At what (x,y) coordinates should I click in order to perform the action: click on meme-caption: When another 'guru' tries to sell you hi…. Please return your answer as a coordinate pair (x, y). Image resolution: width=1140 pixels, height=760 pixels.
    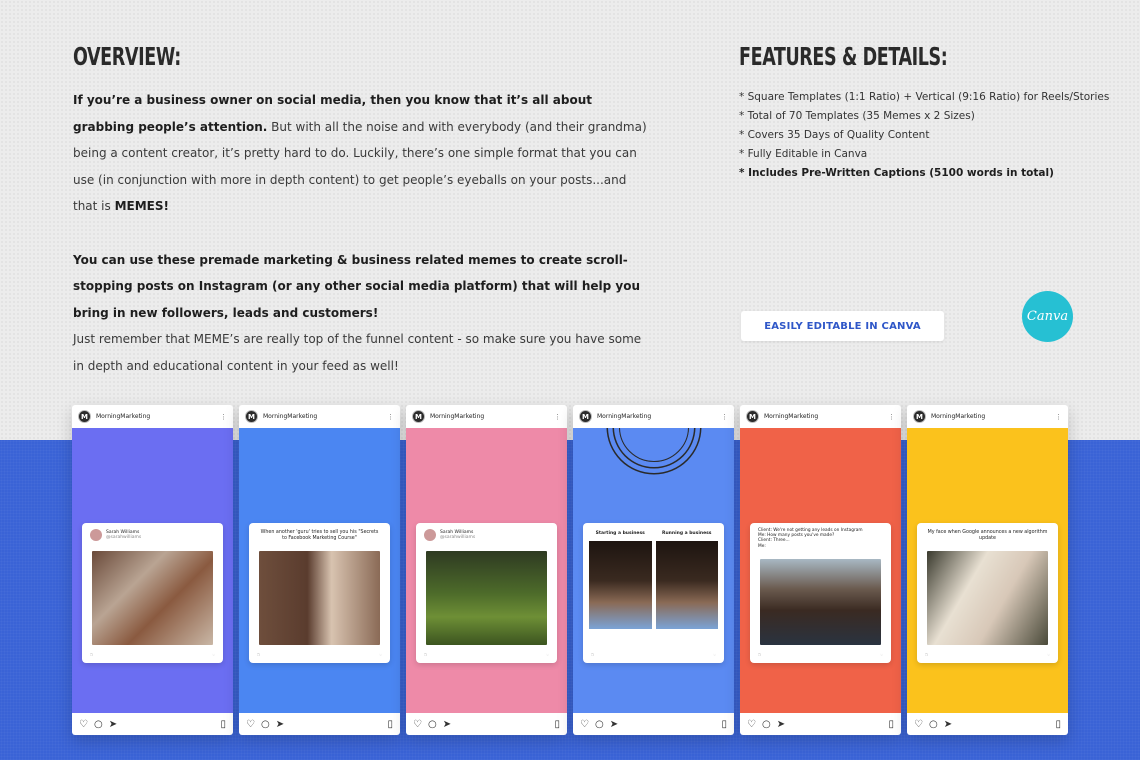
    Looking at the image, I should click on (319, 535).